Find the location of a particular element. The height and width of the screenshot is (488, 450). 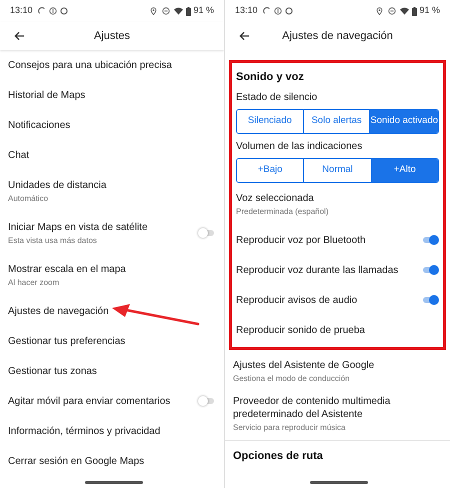

segment-option: Sonido activado is located at coordinates (403, 121).